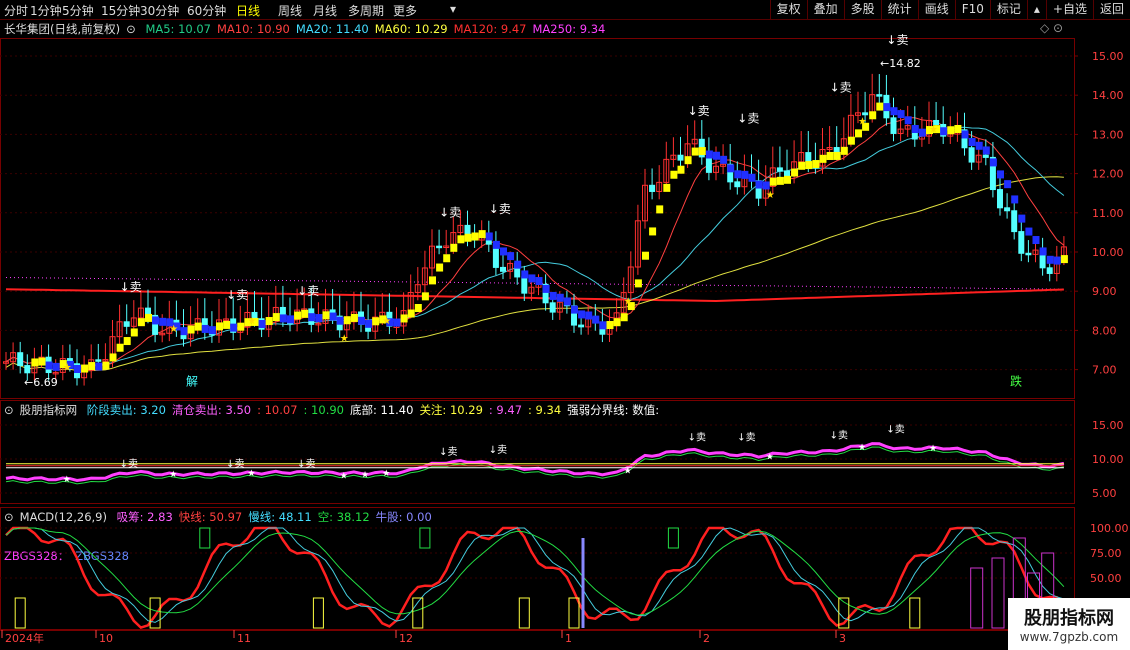 This screenshot has height=650, width=1130. What do you see at coordinates (24, 638) in the screenshot?
I see `date-label: 2024年` at bounding box center [24, 638].